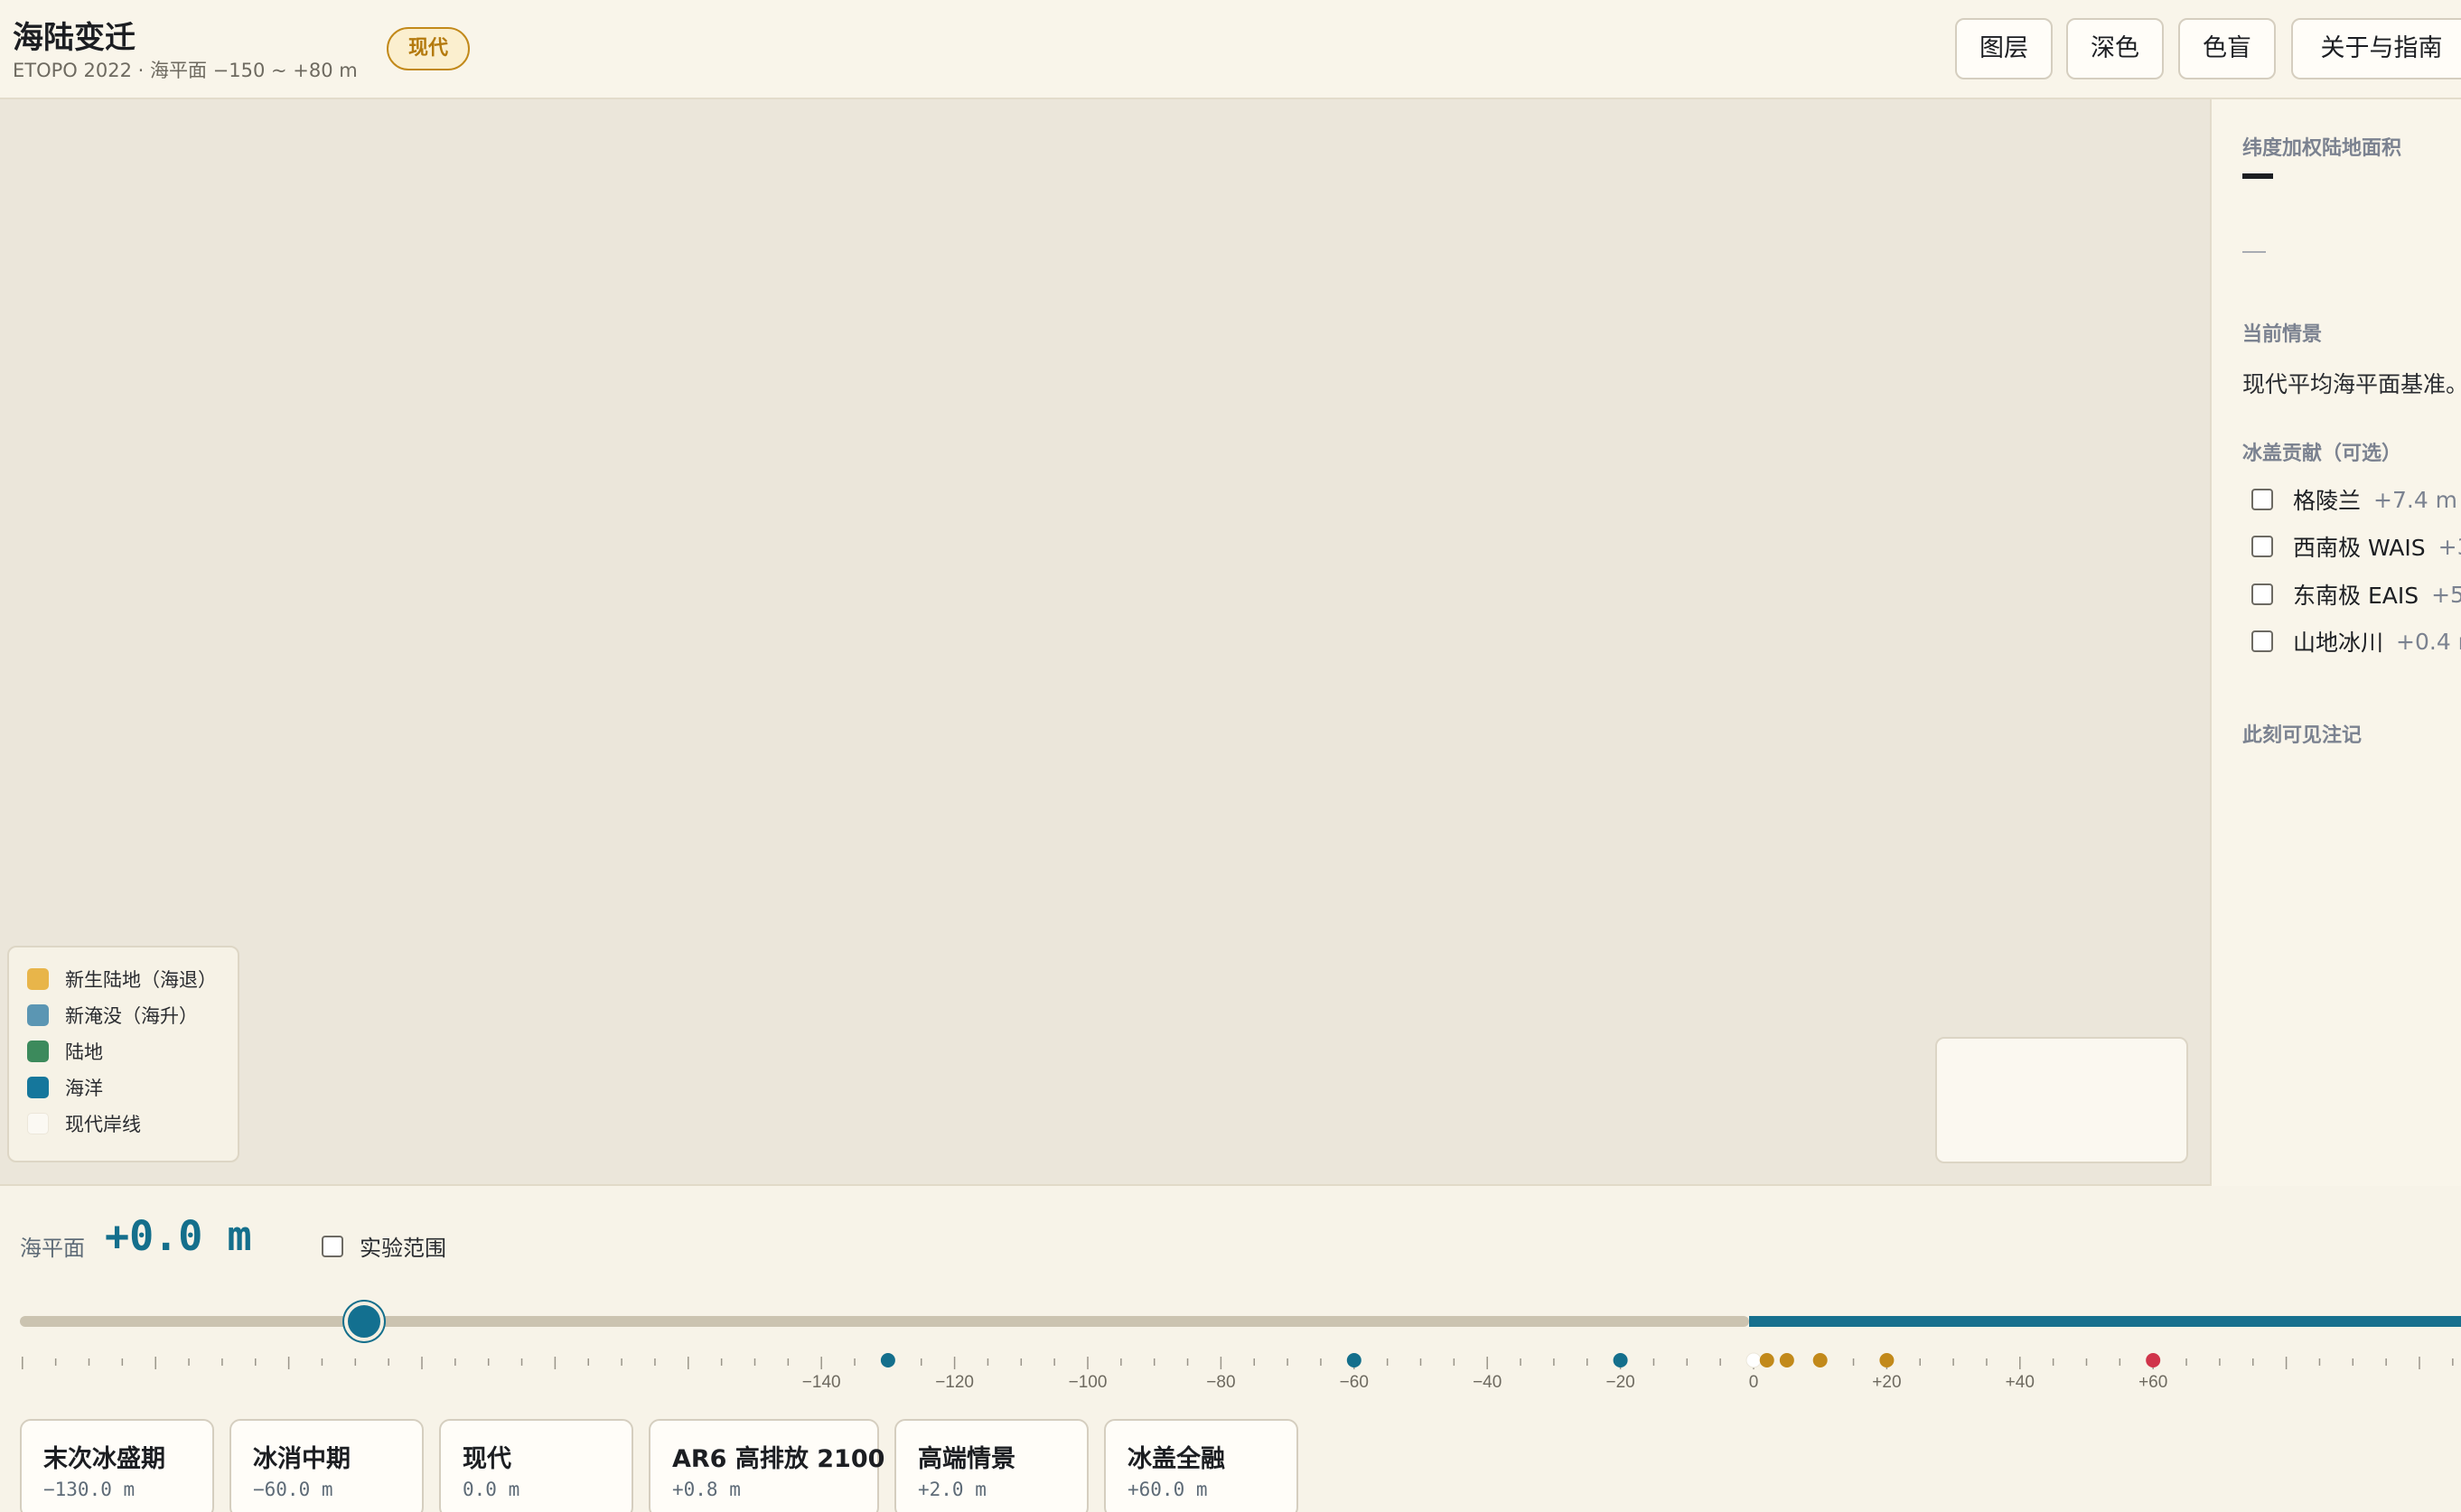 The width and height of the screenshot is (2461, 1512). I want to click on preset-value: −130.0 m, so click(89, 1489).